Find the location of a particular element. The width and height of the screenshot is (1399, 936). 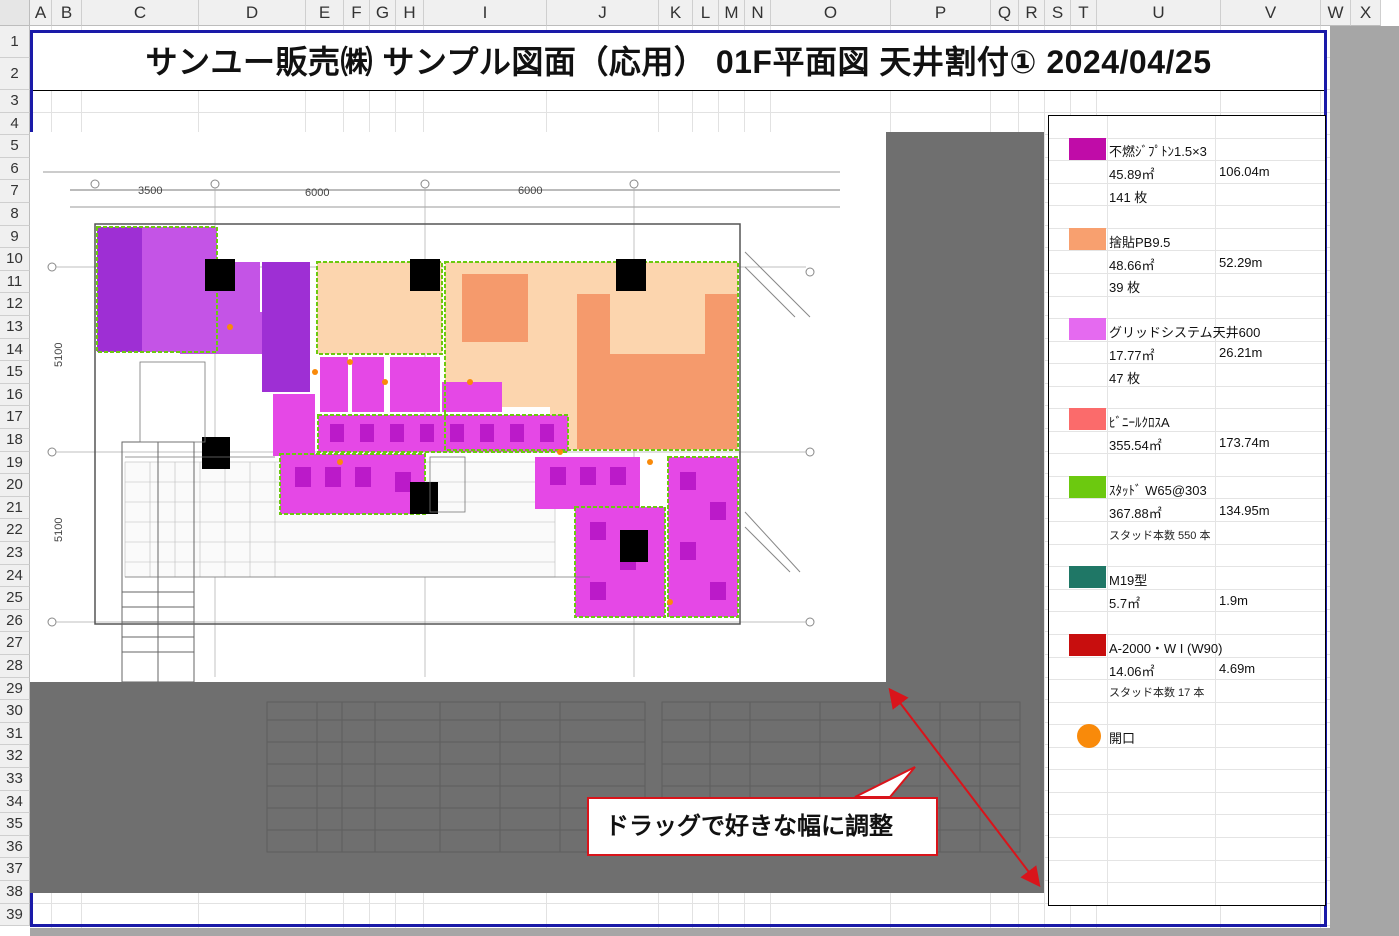

drag-hint-callout: ドラッグで好きな幅に調整 is located at coordinates (762, 826).